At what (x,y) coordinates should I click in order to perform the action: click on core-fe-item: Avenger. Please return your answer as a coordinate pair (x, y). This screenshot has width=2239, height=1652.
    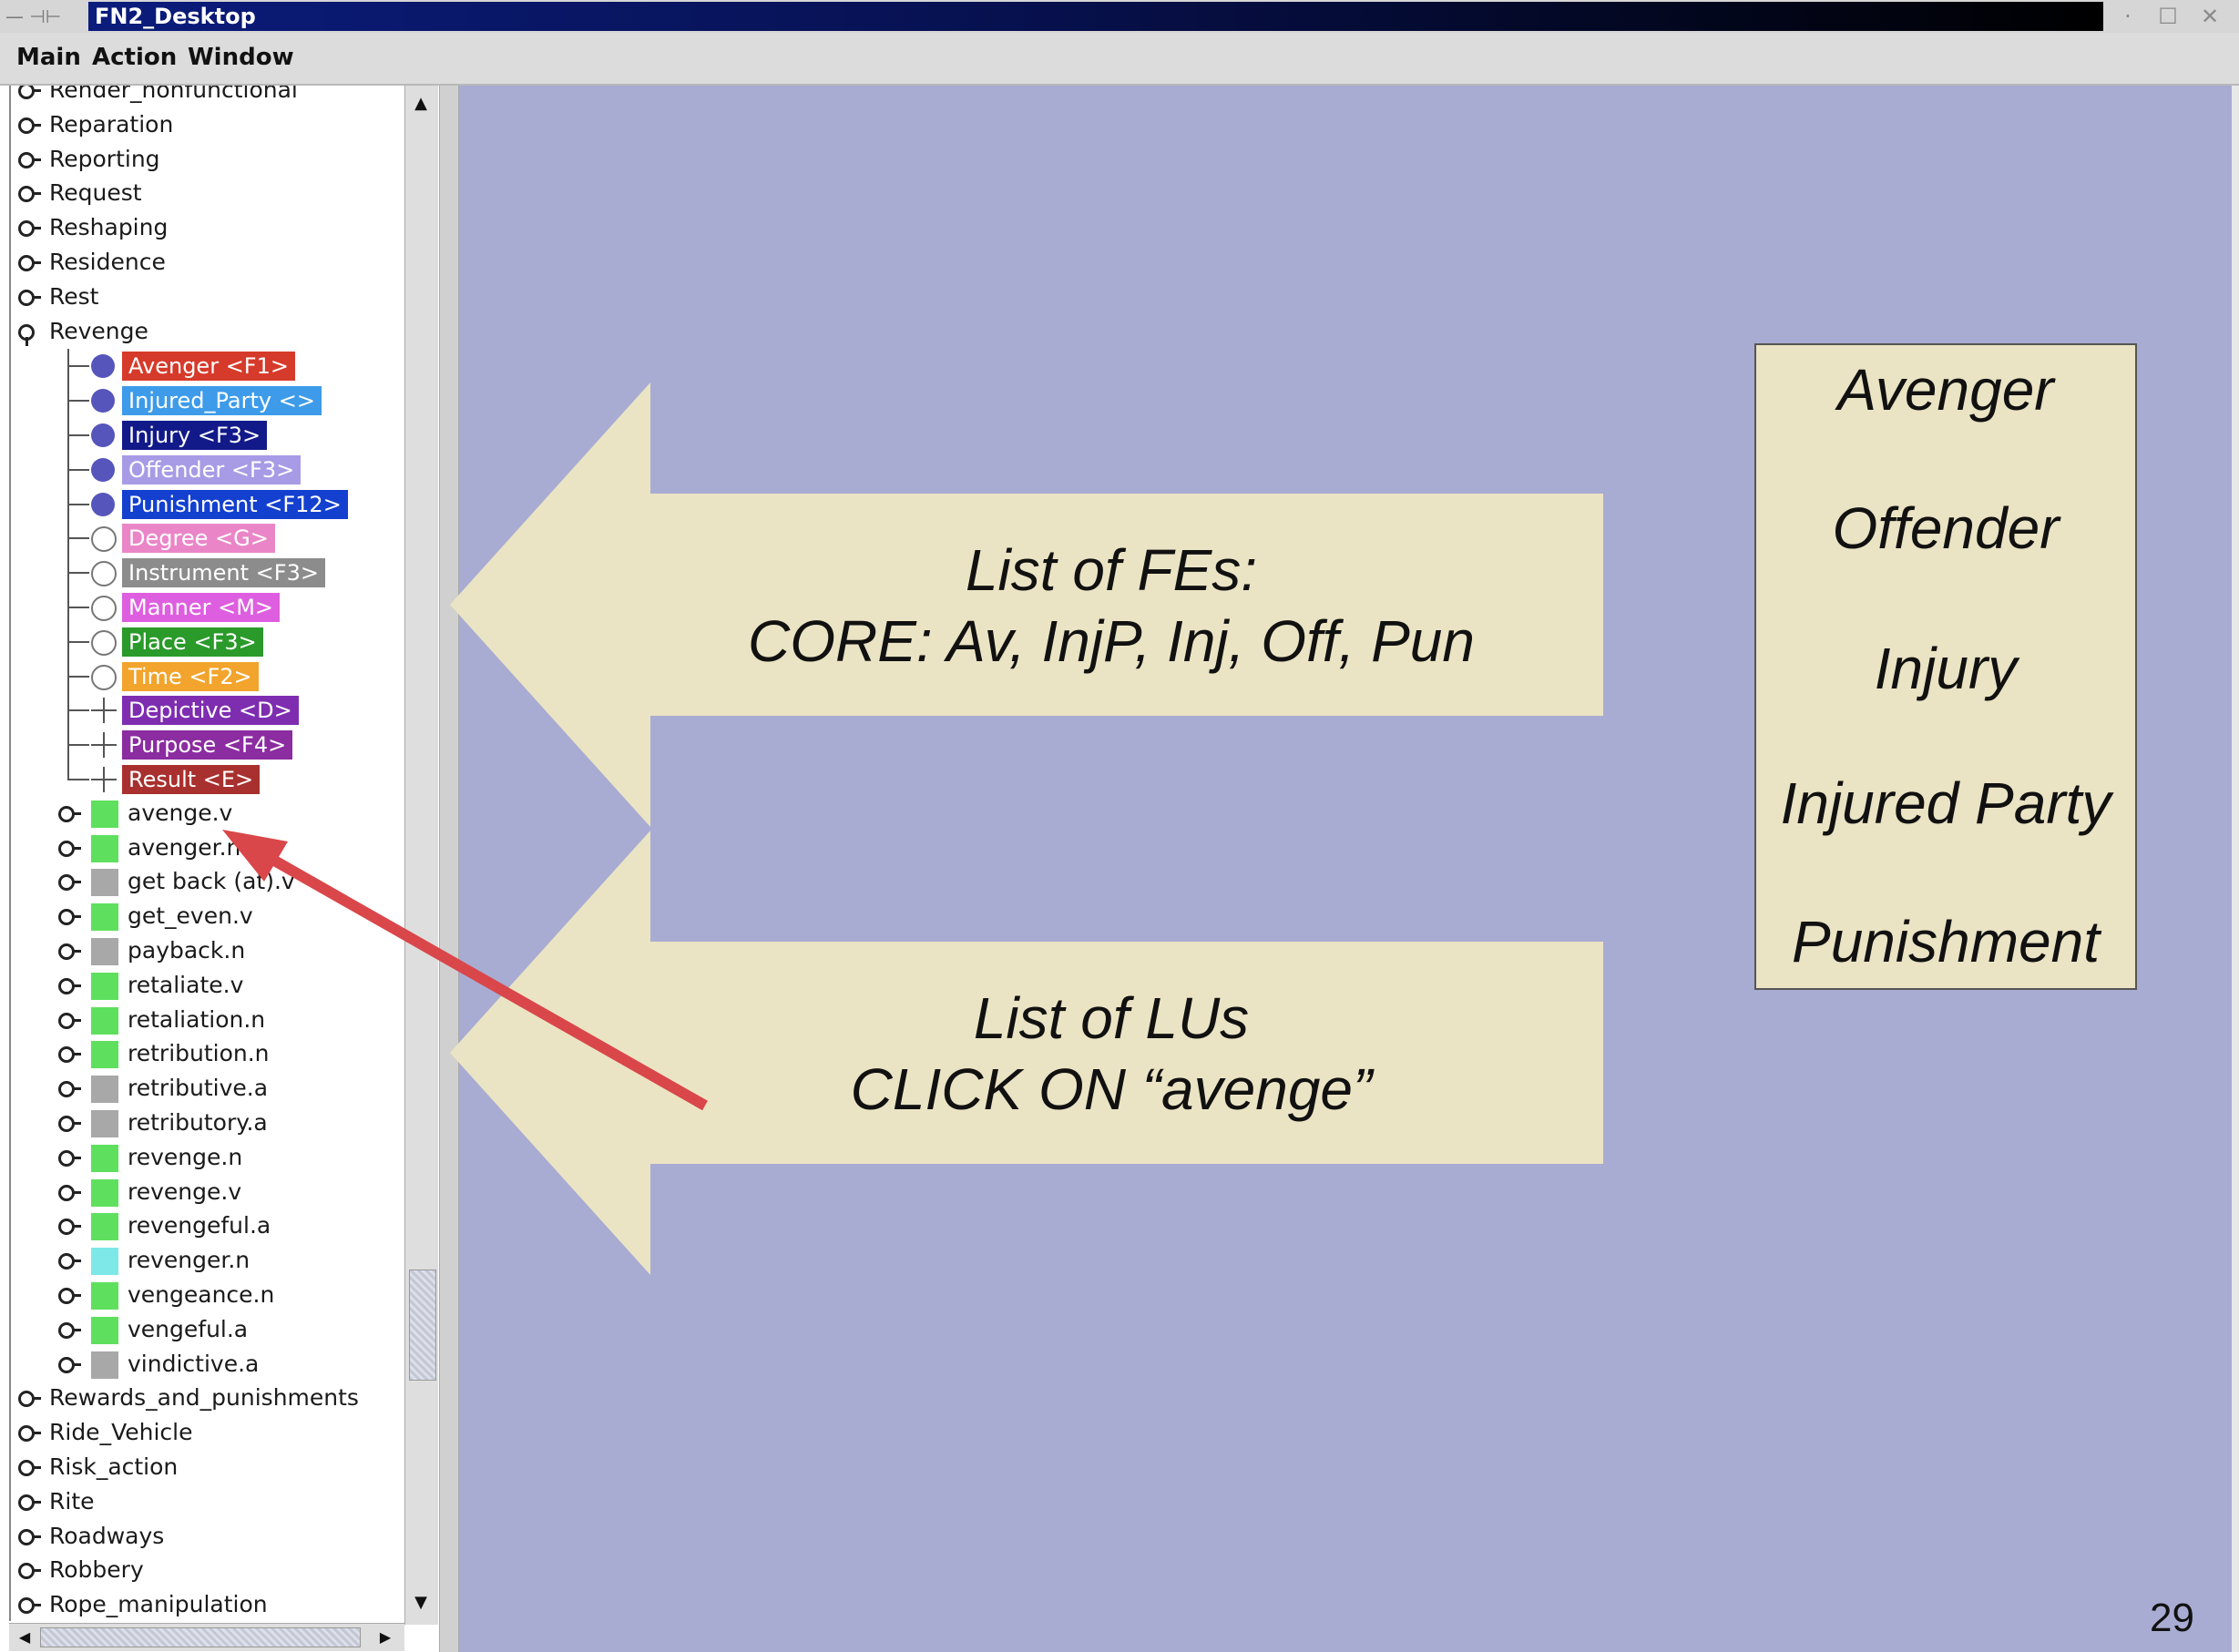
    Looking at the image, I should click on (1945, 390).